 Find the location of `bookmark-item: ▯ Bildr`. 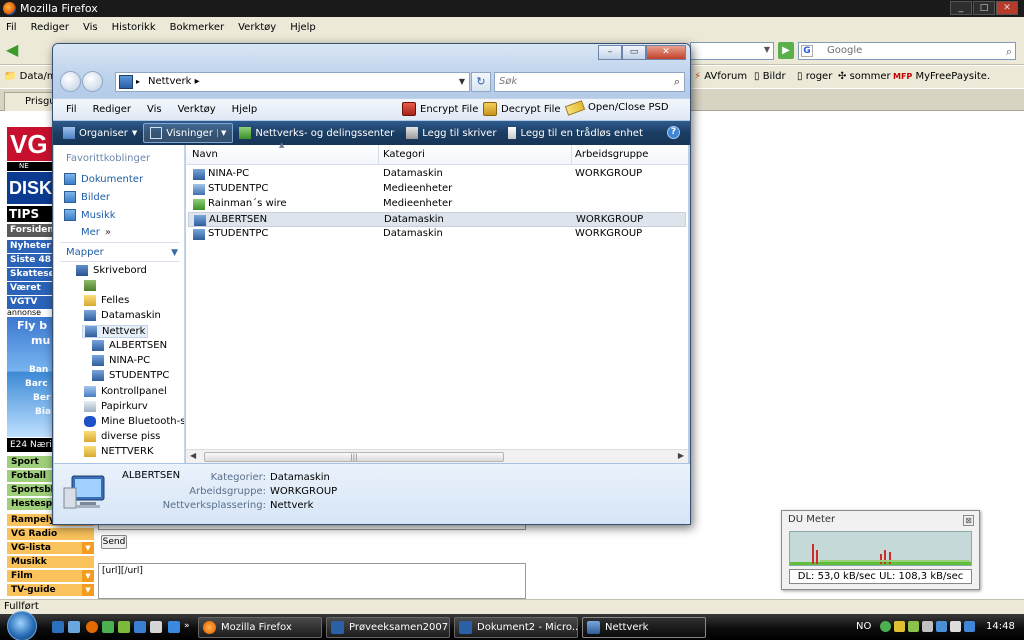

bookmark-item: ▯ Bildr is located at coordinates (770, 76).